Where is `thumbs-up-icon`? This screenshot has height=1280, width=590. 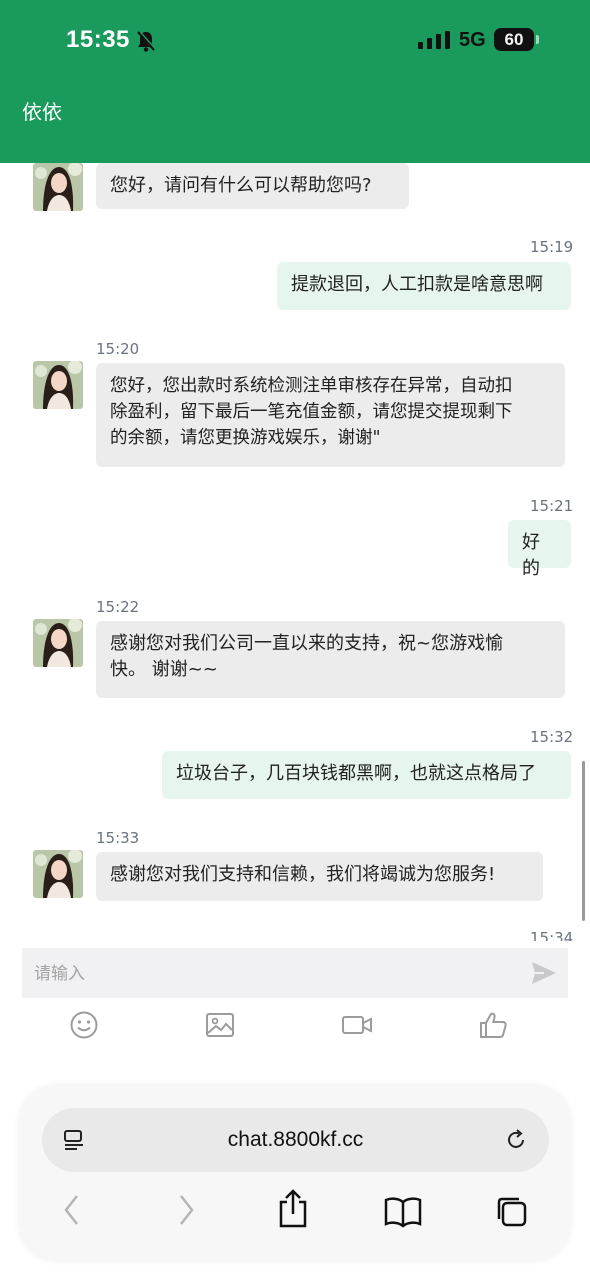
thumbs-up-icon is located at coordinates (493, 1025).